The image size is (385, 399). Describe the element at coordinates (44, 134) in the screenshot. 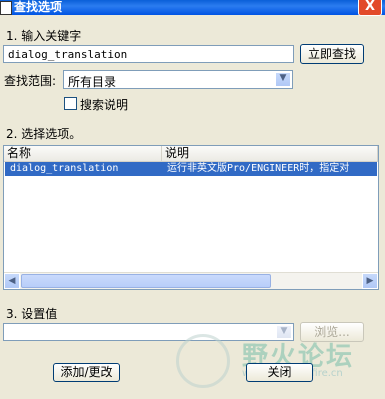

I see `section2-label: 2. 选择选项。` at that location.